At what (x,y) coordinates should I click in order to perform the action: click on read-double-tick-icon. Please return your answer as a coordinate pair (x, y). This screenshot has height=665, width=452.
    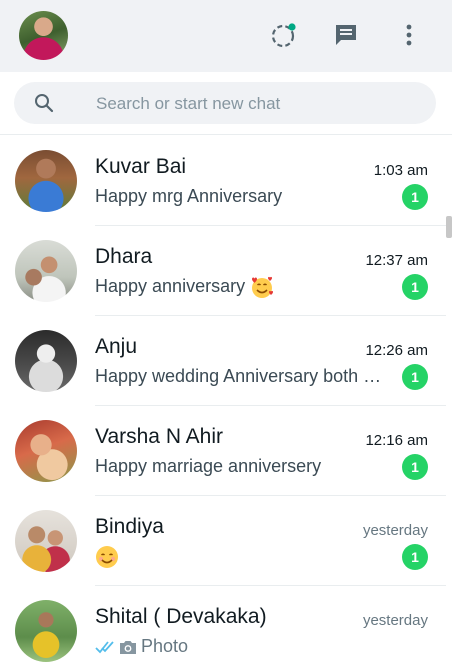
    Looking at the image, I should click on (104, 647).